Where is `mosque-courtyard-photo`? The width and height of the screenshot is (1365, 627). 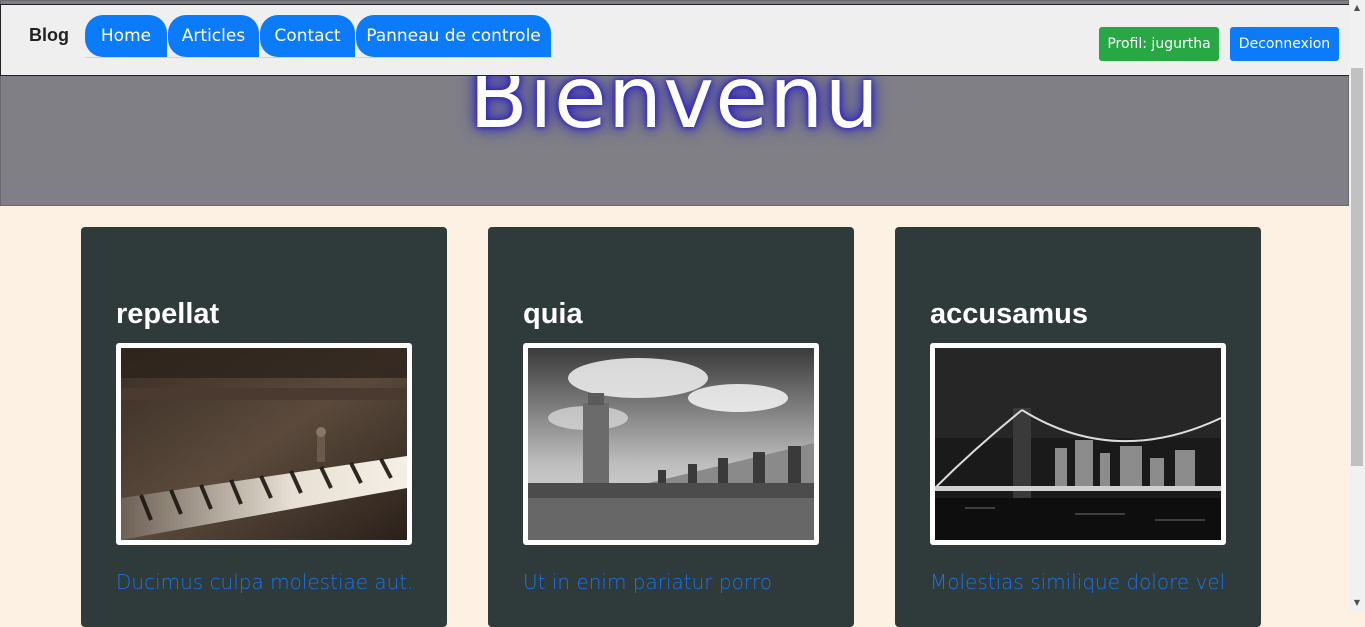
mosque-courtyard-photo is located at coordinates (671, 444).